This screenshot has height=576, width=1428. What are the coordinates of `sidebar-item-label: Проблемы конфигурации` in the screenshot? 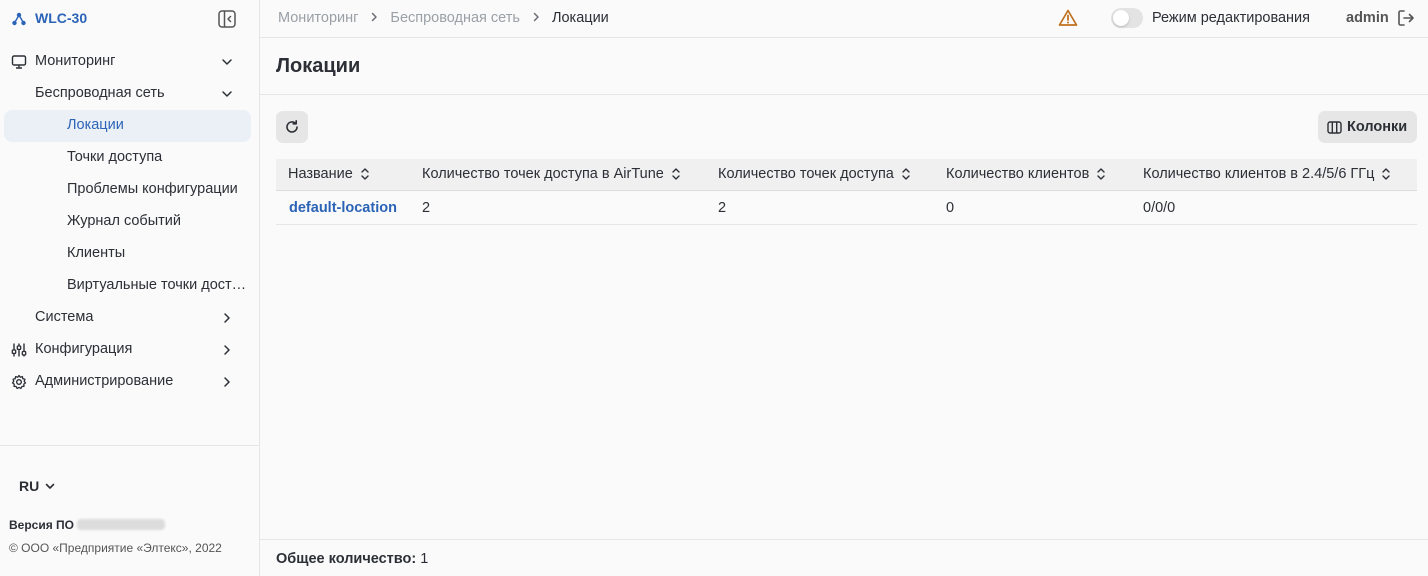 It's located at (152, 189).